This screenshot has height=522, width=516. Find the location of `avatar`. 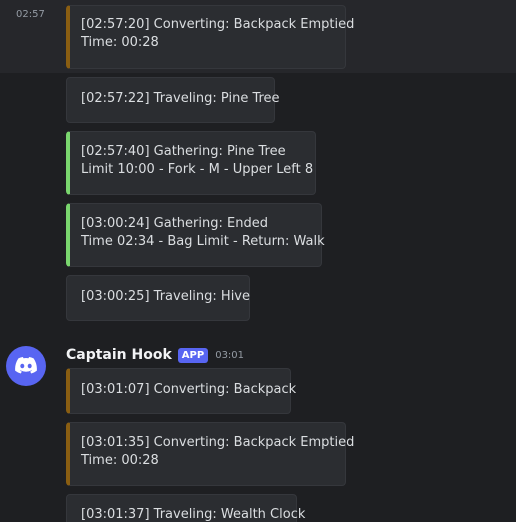

avatar is located at coordinates (26, 366).